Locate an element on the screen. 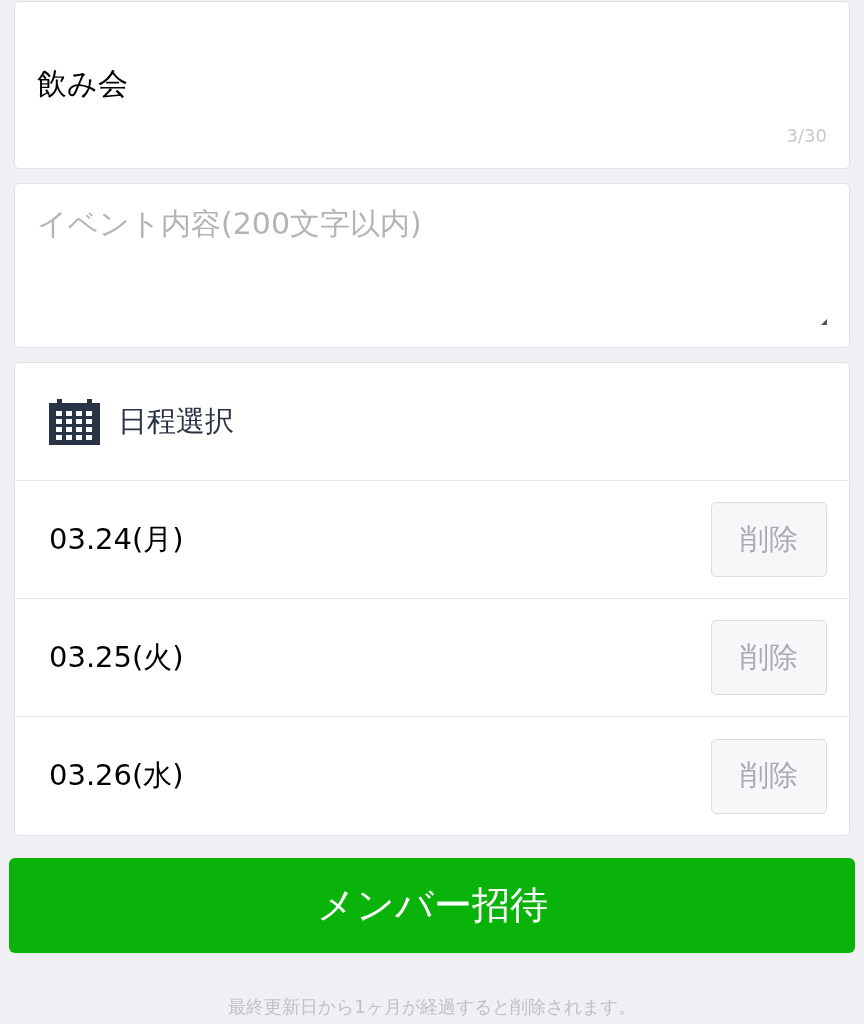  calendar-icon is located at coordinates (74, 421).